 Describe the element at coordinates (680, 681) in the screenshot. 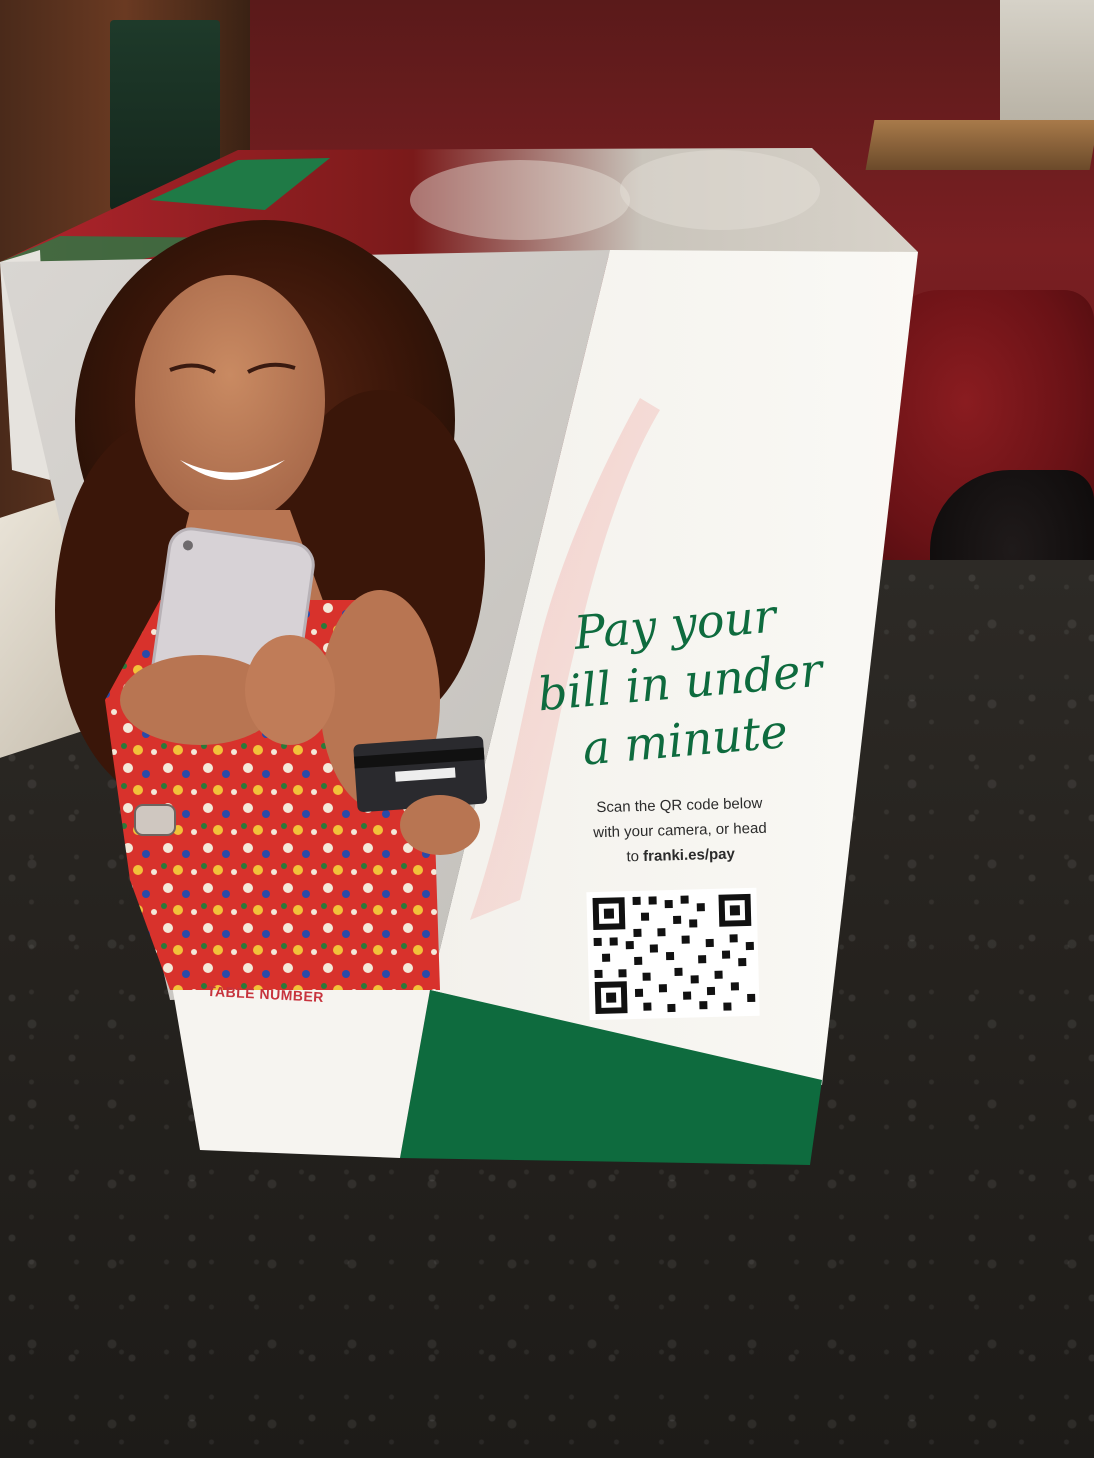

I see `promo-headline: Pay your bill in under a minute` at that location.